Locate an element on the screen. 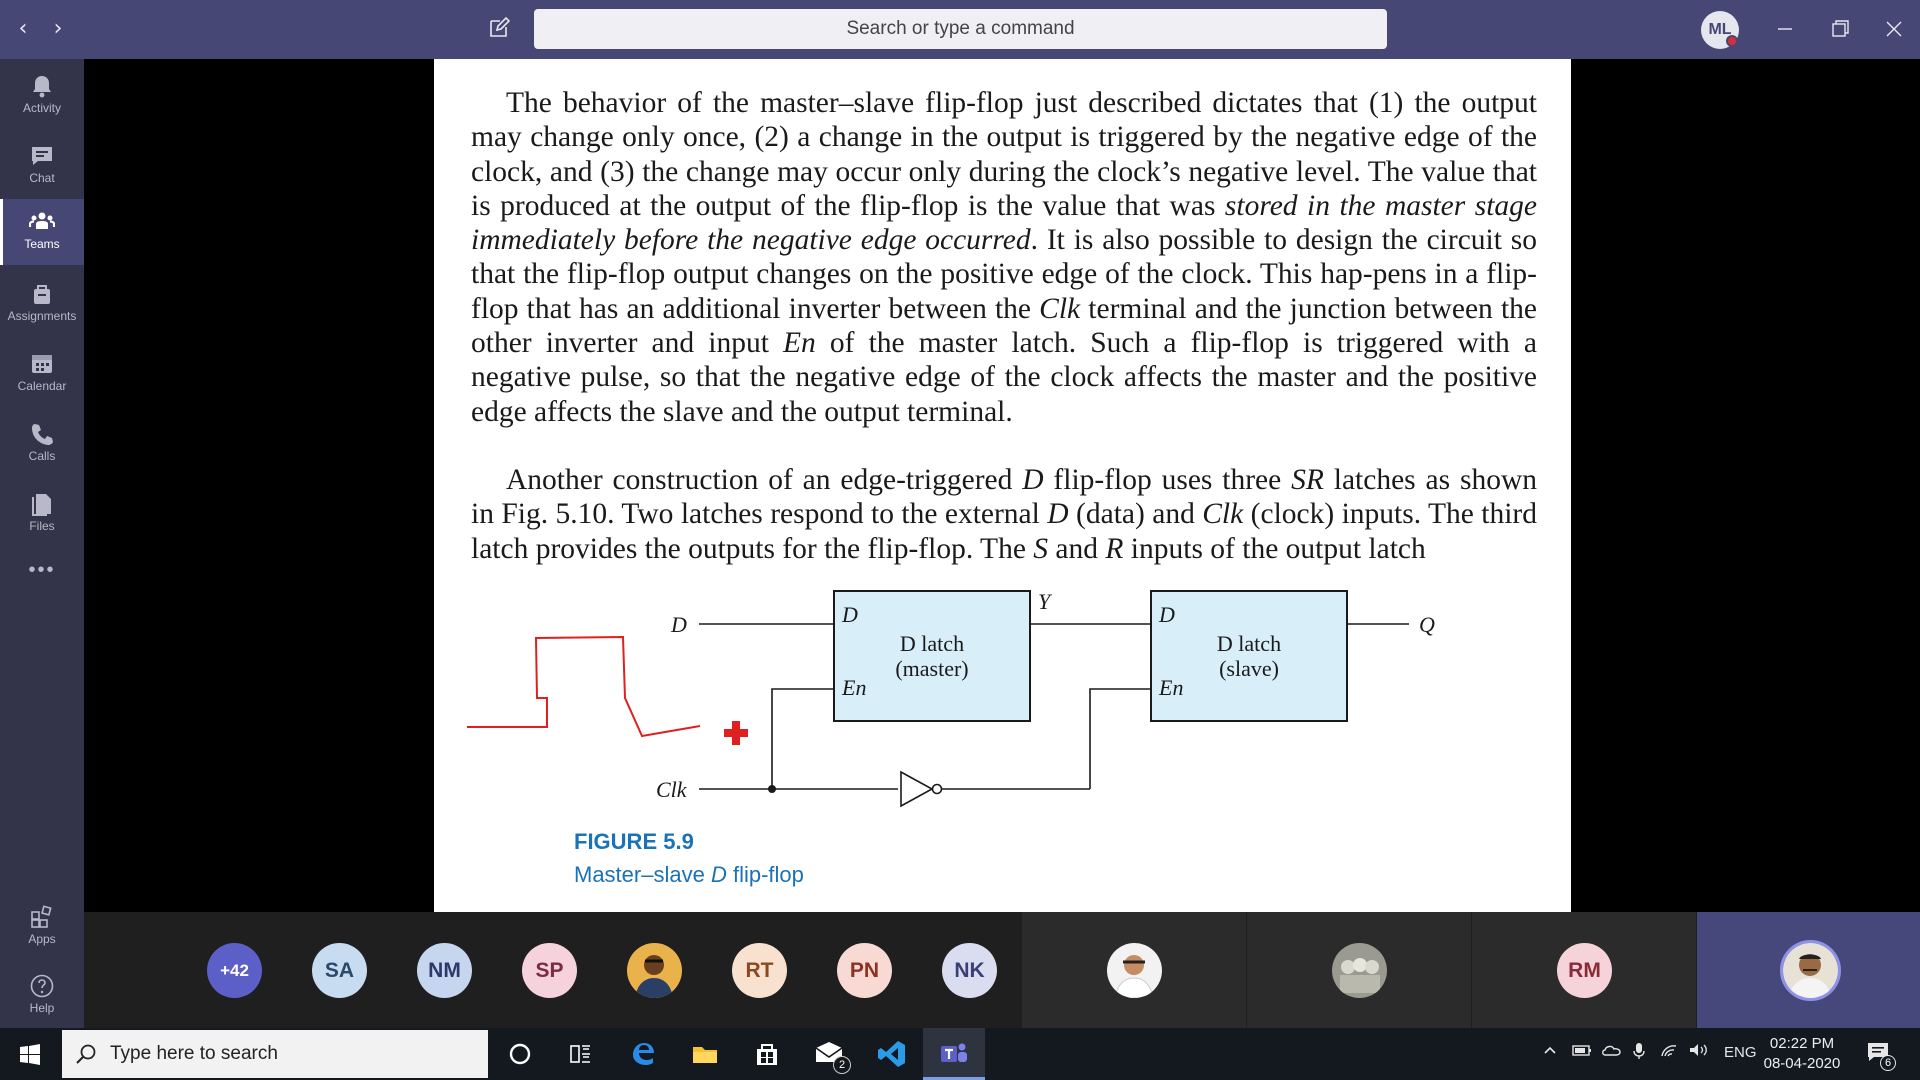 The width and height of the screenshot is (1920, 1080). rail-item-apps: Apps is located at coordinates (42, 927).